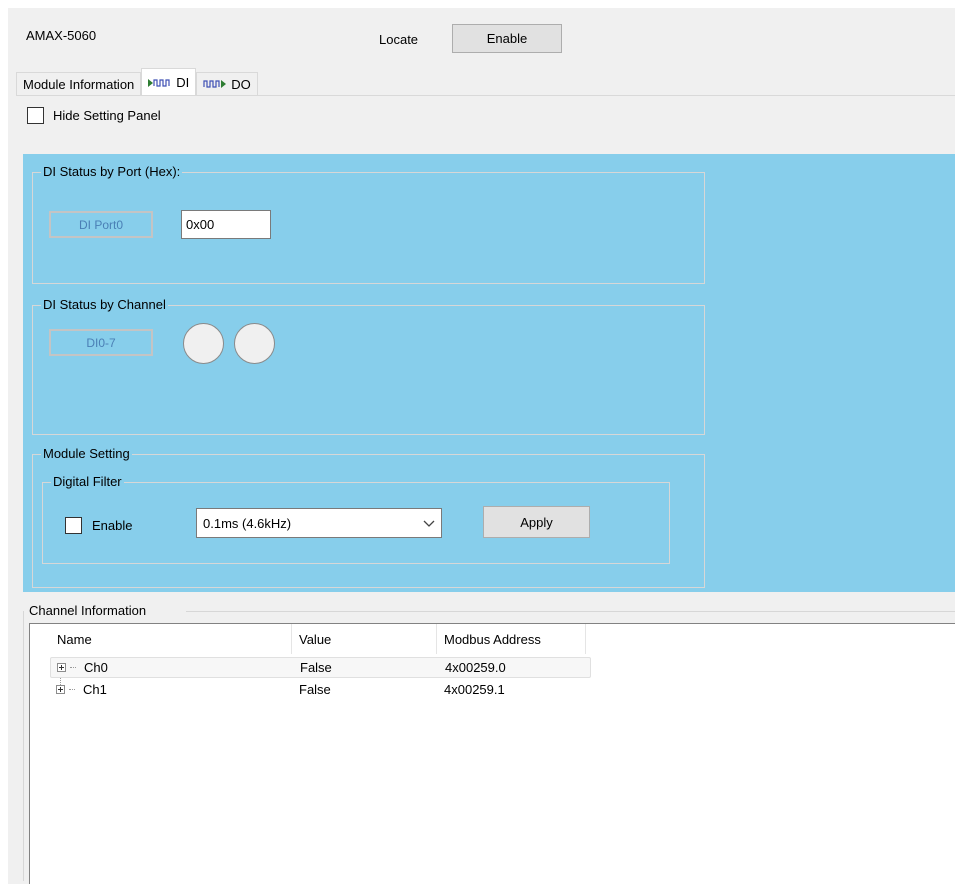 Image resolution: width=955 pixels, height=884 pixels. What do you see at coordinates (112, 171) in the screenshot?
I see `group-title: DI Status by Port (Hex):` at bounding box center [112, 171].